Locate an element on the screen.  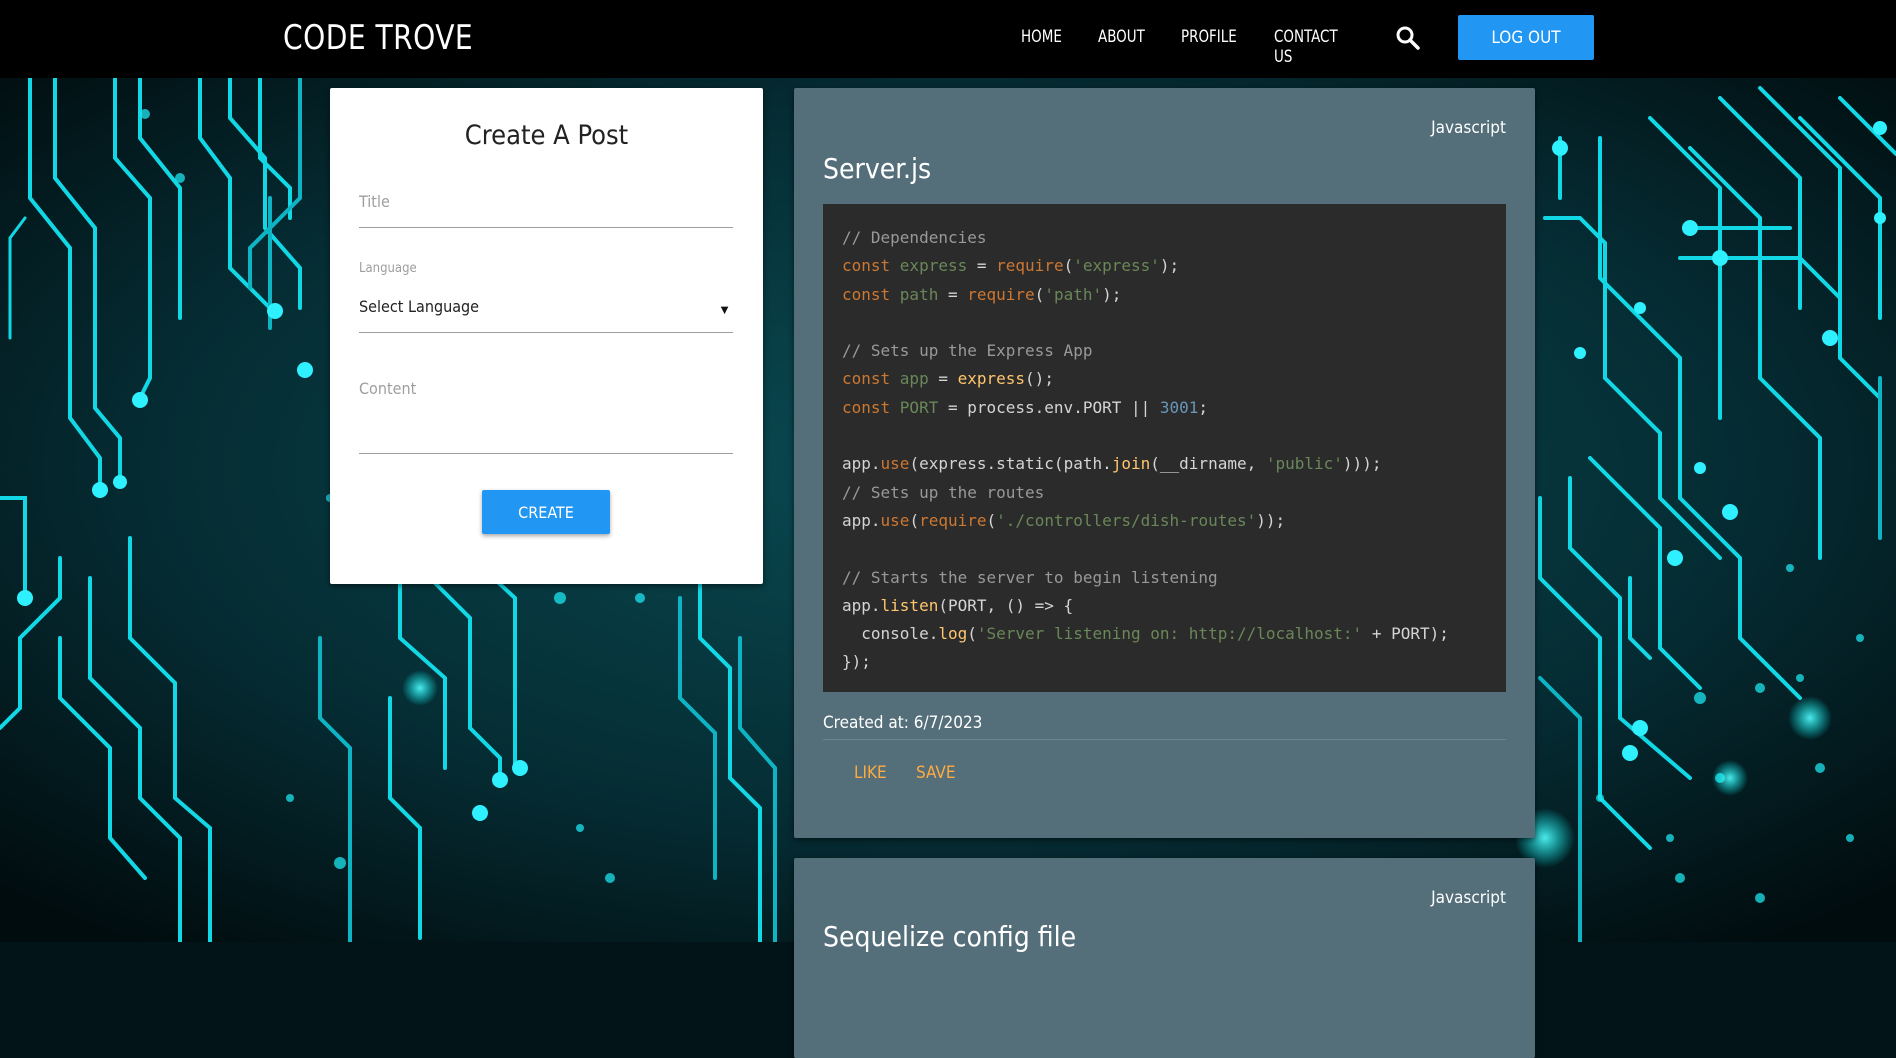
title-placeholder: Title is located at coordinates (374, 201).